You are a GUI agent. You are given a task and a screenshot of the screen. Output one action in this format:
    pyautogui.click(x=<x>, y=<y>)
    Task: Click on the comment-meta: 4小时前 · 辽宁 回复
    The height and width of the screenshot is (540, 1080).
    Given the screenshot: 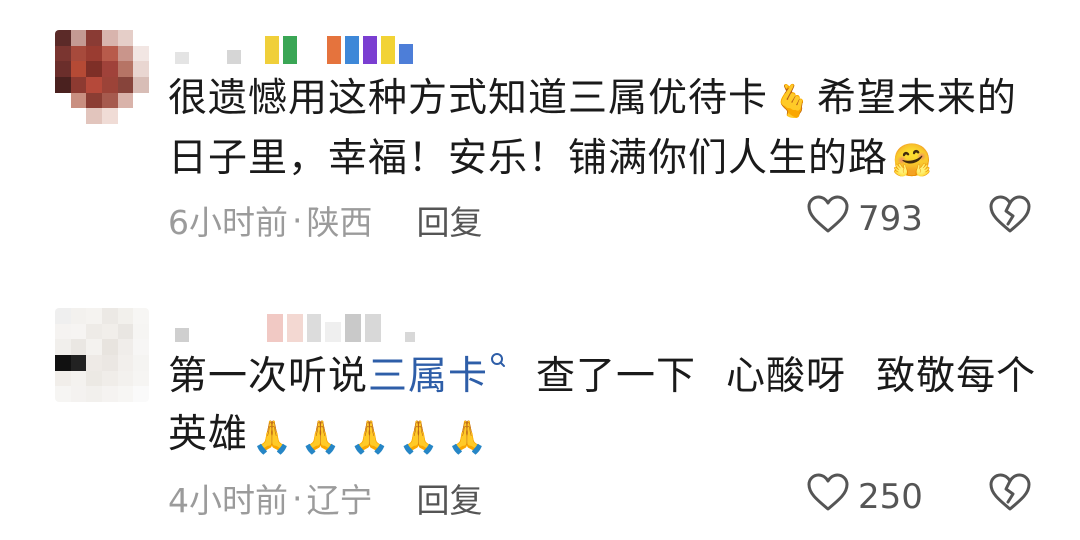 What is the action you would take?
    pyautogui.click(x=325, y=498)
    